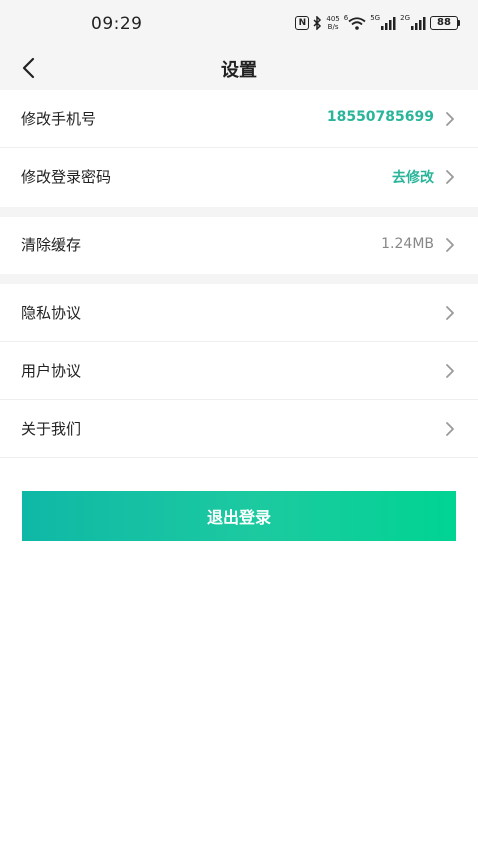 Image resolution: width=478 pixels, height=850 pixels. What do you see at coordinates (317, 23) in the screenshot?
I see `bluetooth-icon` at bounding box center [317, 23].